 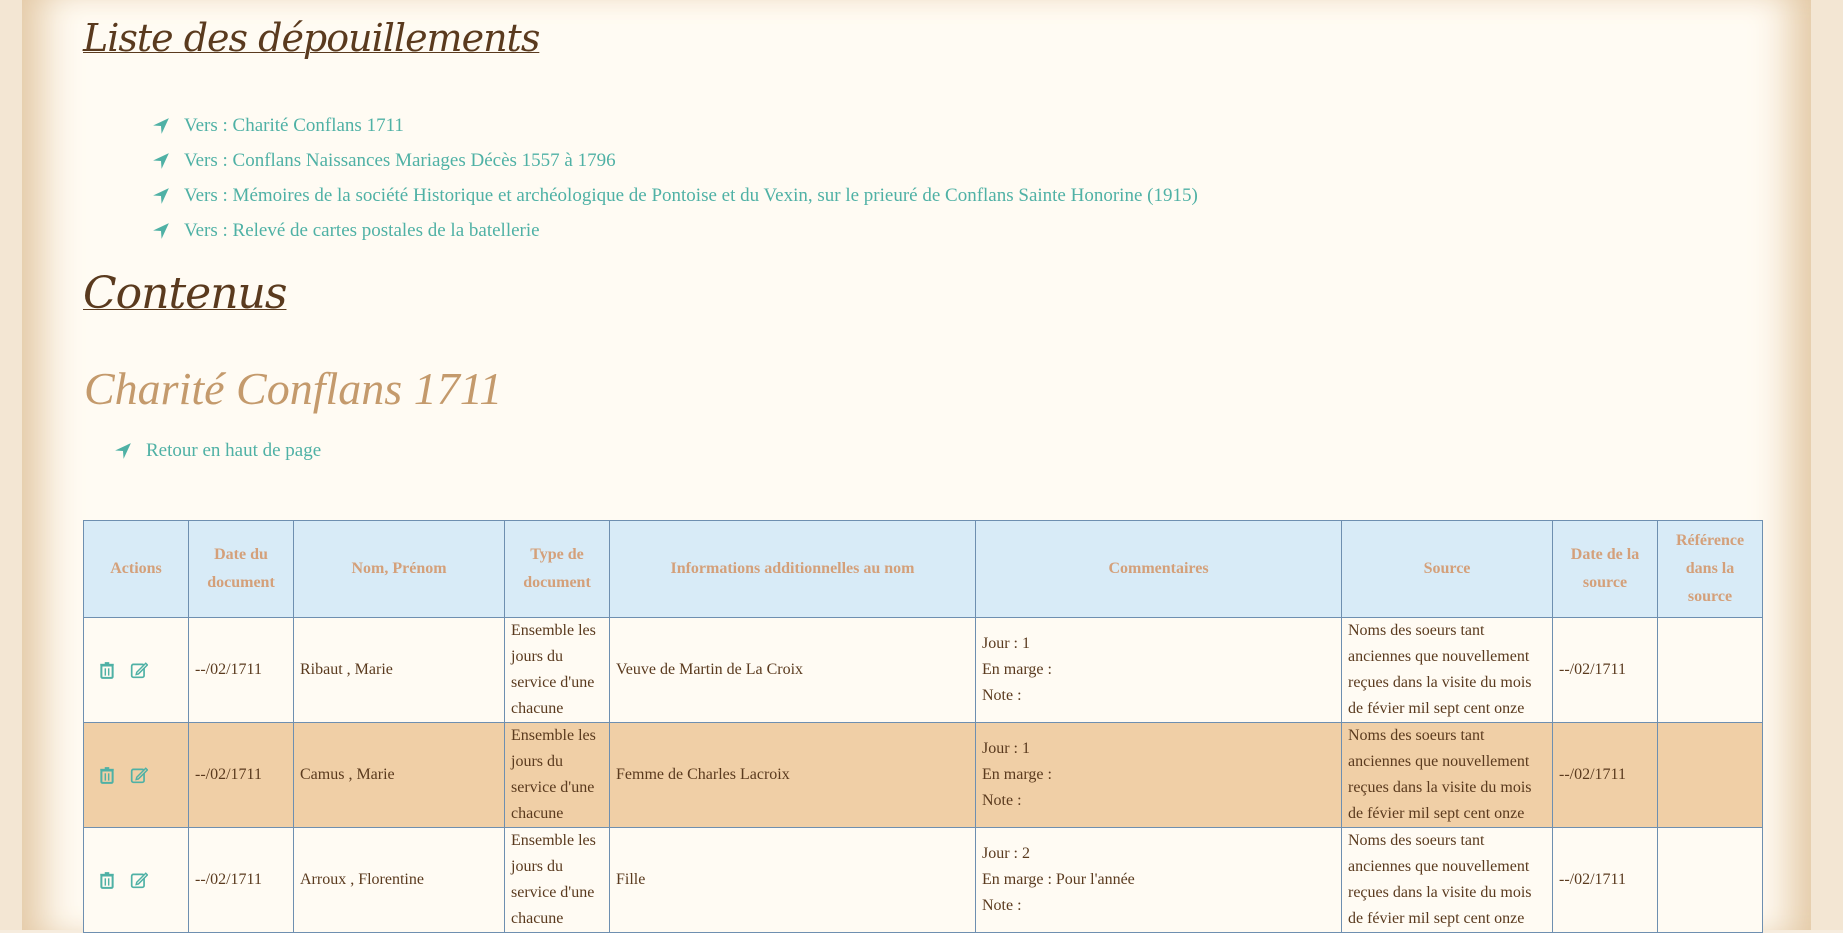 I want to click on page-background-right, so click(x=1827, y=465).